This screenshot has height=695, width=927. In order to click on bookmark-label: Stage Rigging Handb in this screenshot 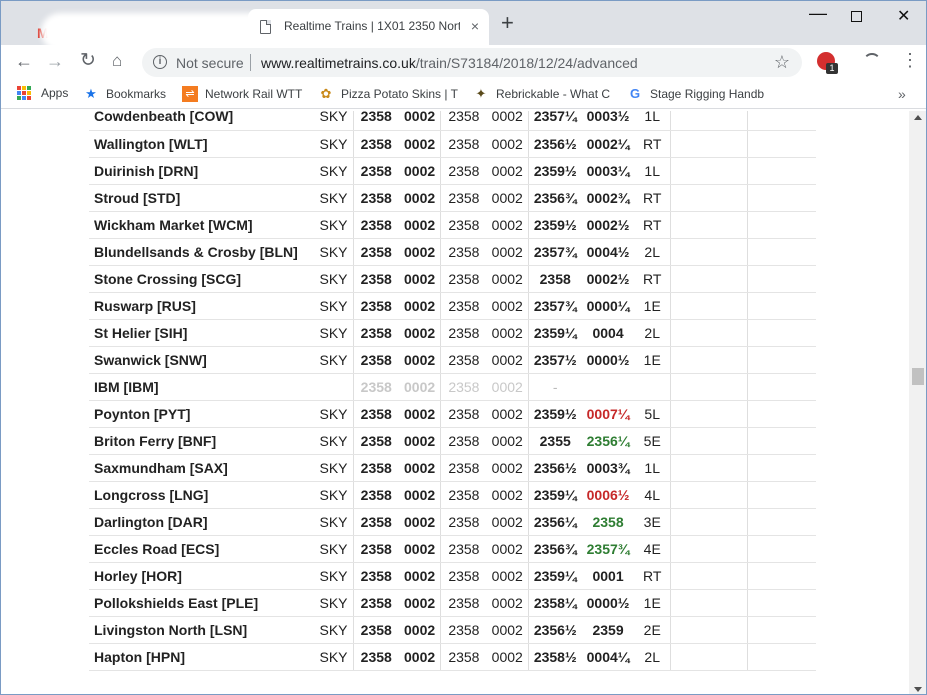, I will do `click(707, 94)`.